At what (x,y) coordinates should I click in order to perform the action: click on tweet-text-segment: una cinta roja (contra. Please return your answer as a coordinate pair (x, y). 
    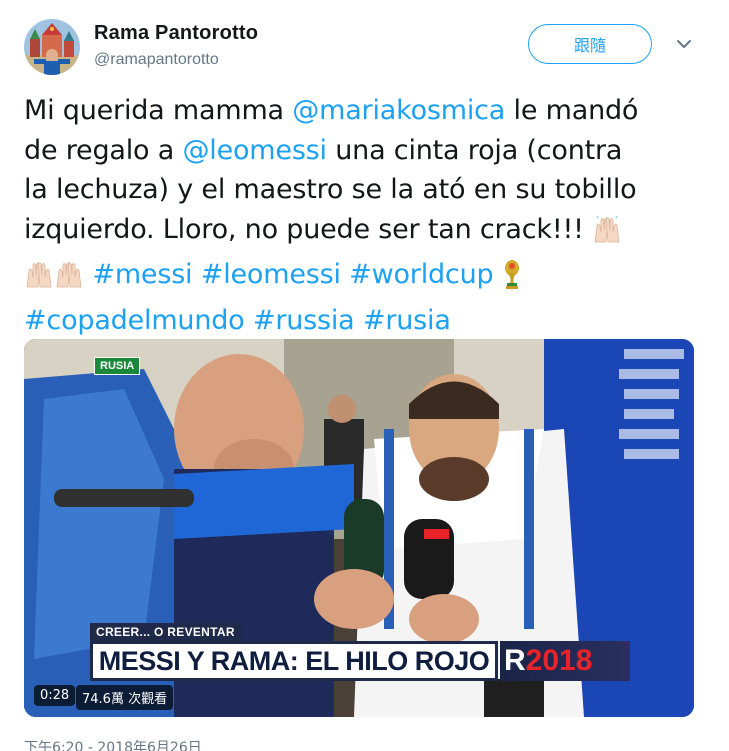
    Looking at the image, I should click on (474, 150).